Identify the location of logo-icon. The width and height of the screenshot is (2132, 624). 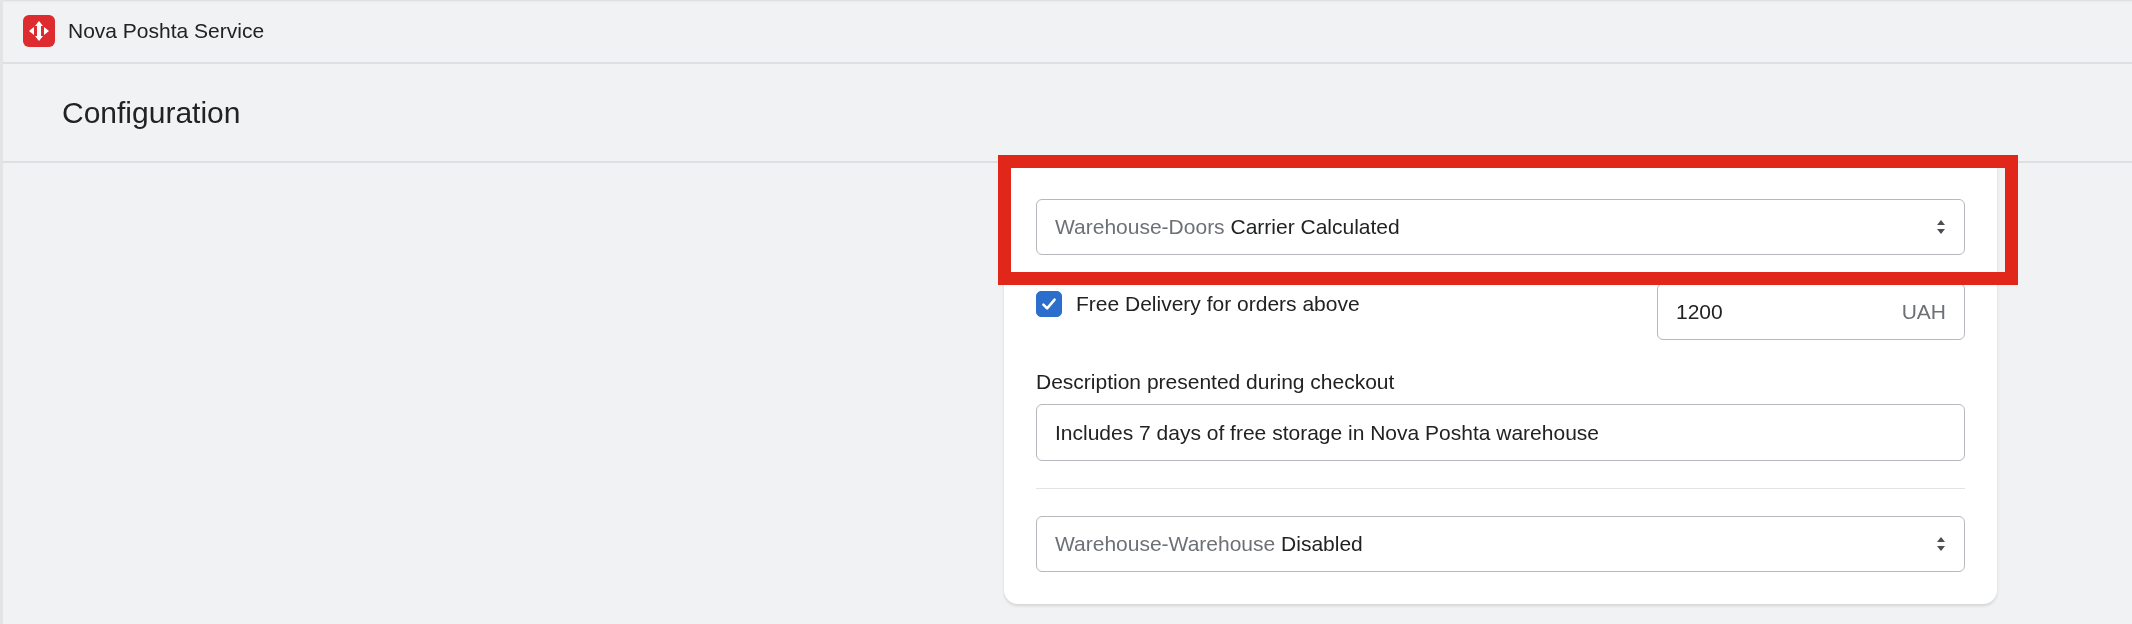
(39, 31).